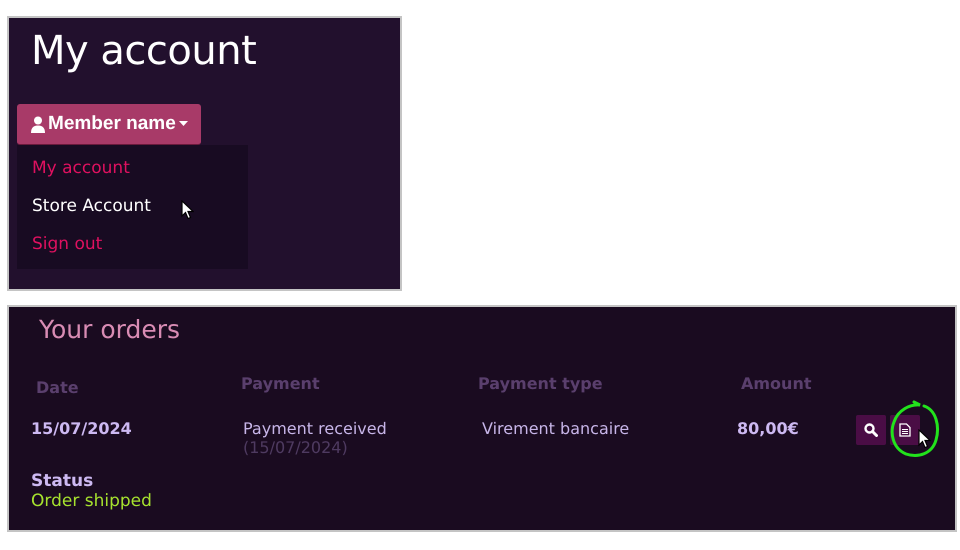 The width and height of the screenshot is (960, 550). I want to click on order-date: 15/07/2024, so click(82, 429).